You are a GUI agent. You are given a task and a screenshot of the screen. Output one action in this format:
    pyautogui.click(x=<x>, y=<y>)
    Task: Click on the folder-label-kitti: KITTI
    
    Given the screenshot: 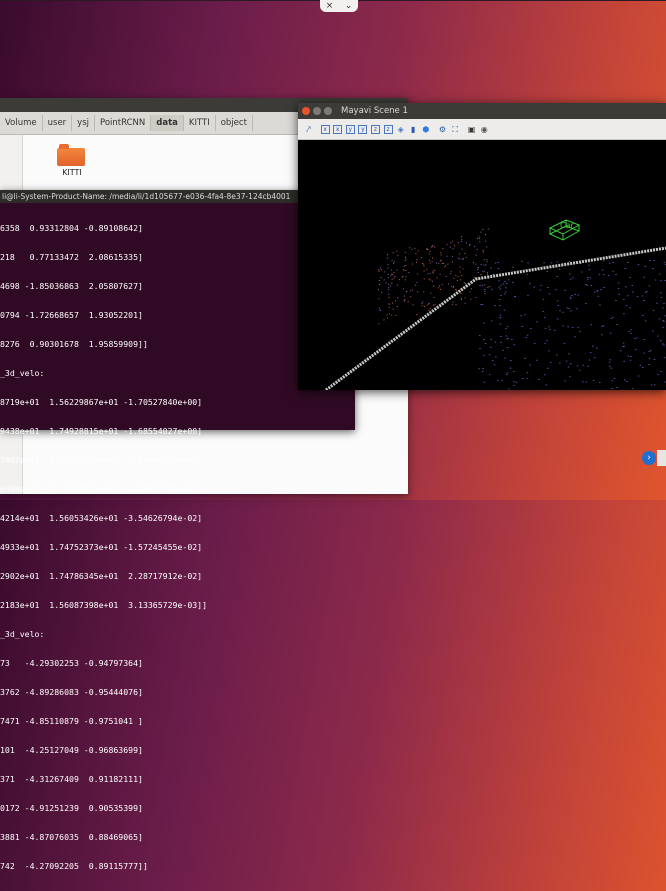 What is the action you would take?
    pyautogui.click(x=72, y=172)
    